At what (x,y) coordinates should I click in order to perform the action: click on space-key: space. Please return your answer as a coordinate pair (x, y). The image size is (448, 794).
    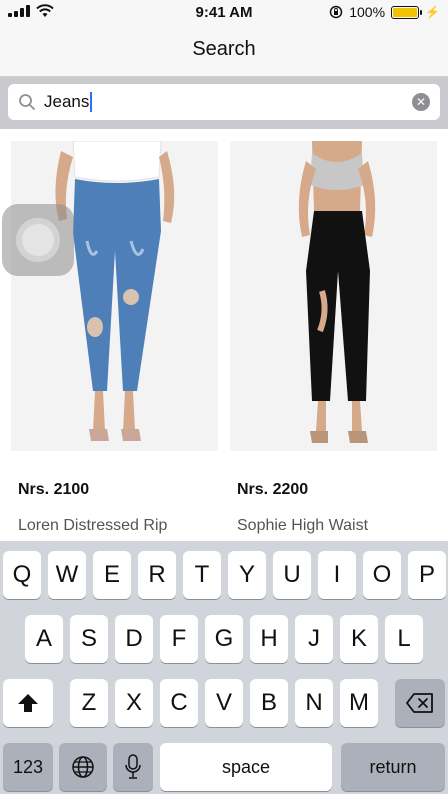
    Looking at the image, I should click on (246, 767).